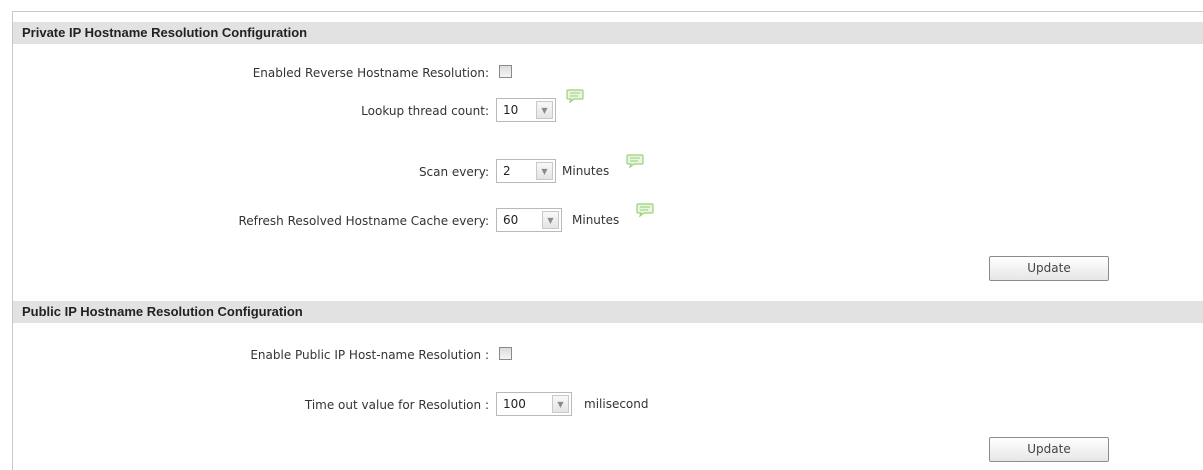  I want to click on refresh-cache-value: 60, so click(511, 220).